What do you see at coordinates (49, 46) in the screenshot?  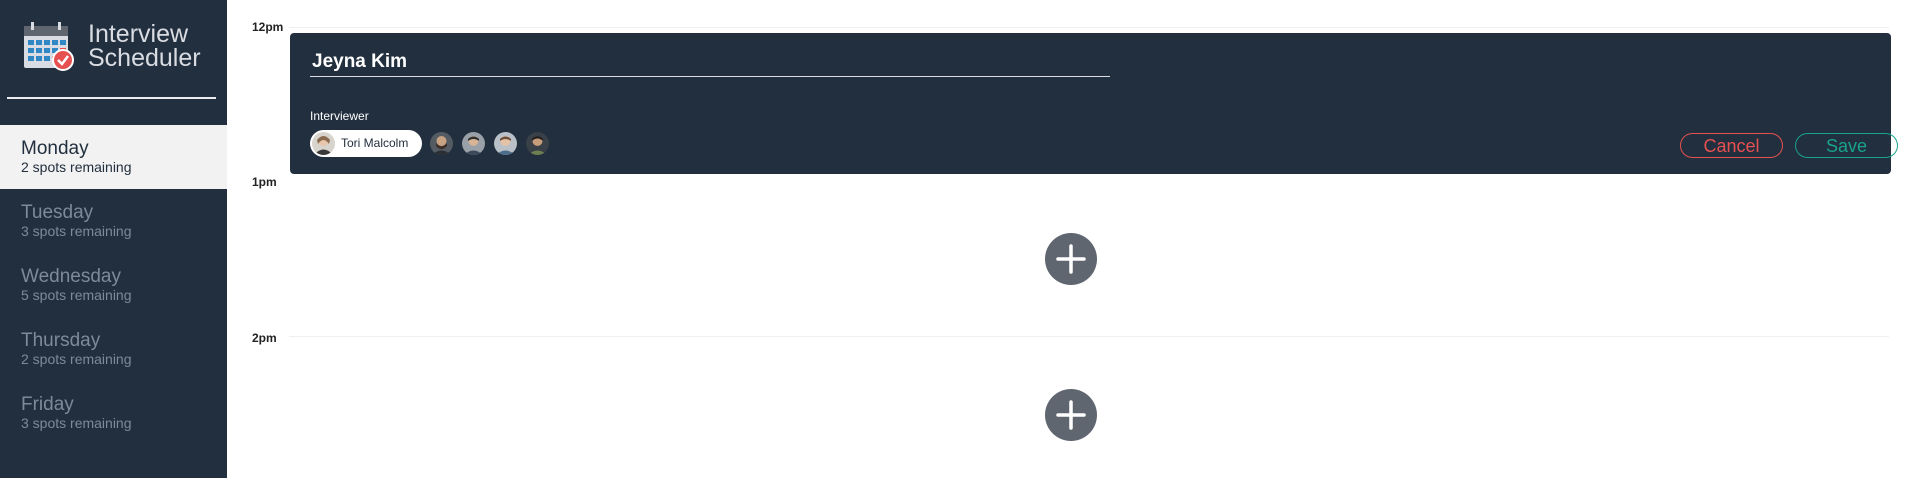 I see `calendar-check-icon` at bounding box center [49, 46].